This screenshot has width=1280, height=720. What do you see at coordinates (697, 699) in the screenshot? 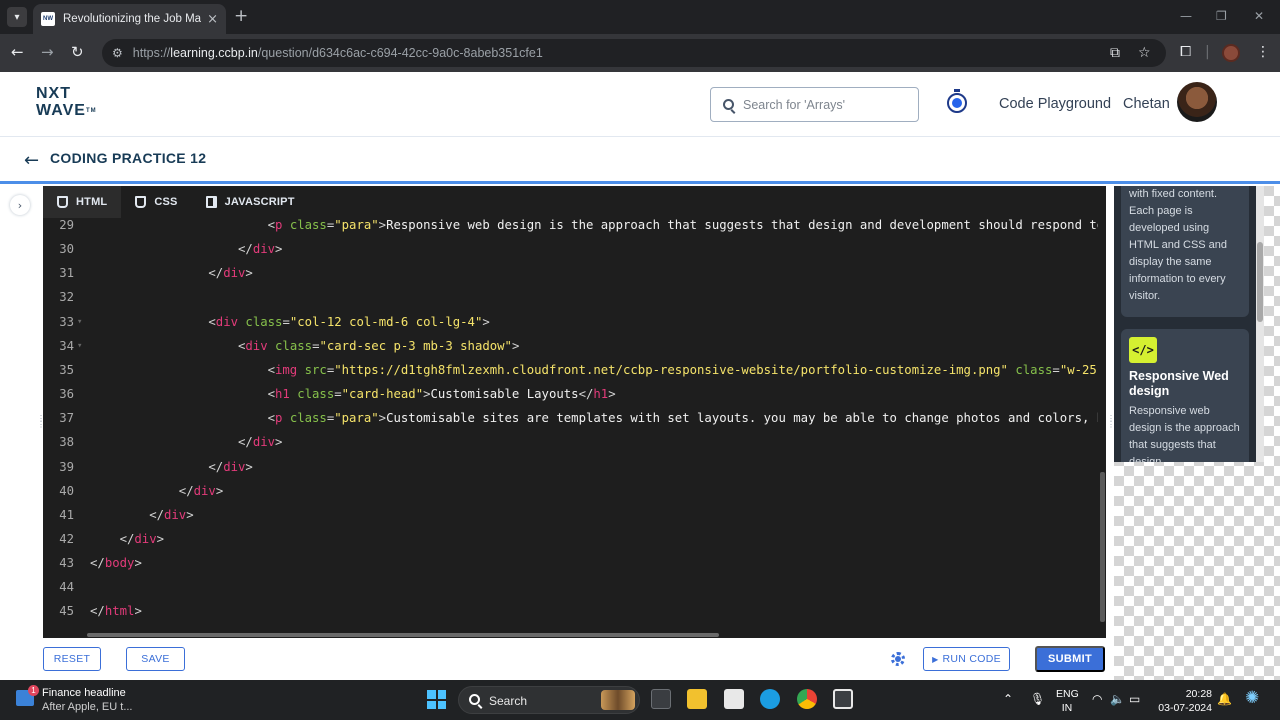
I see `file-explorer-icon` at bounding box center [697, 699].